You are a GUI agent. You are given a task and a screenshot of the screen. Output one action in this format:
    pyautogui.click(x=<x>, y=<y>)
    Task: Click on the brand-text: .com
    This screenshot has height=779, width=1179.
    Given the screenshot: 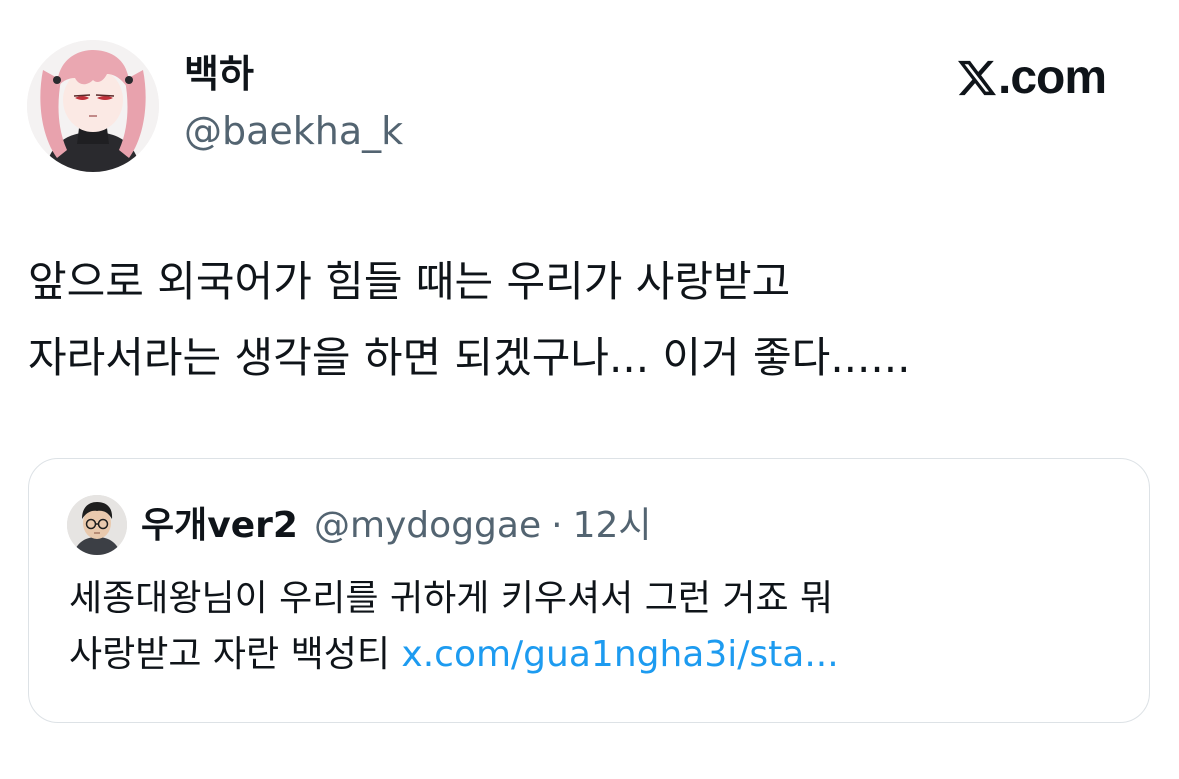 What is the action you would take?
    pyautogui.click(x=1052, y=77)
    